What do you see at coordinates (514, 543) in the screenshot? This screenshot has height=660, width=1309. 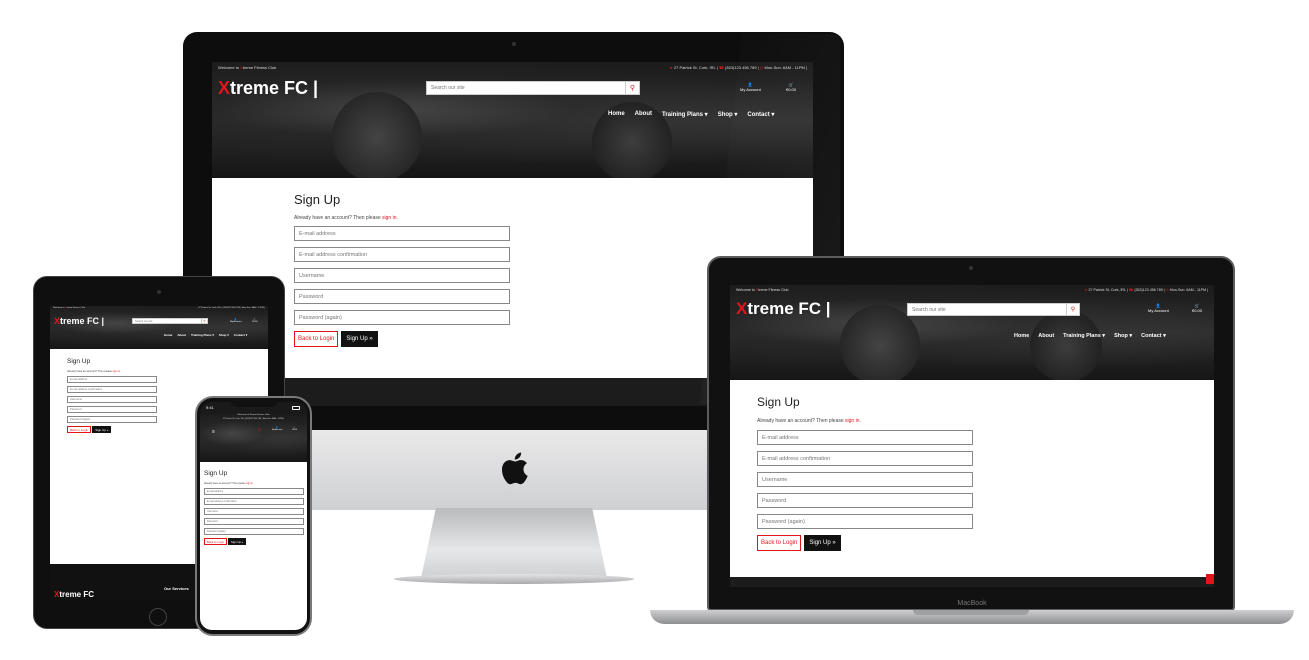 I see `imac-stand-neck` at bounding box center [514, 543].